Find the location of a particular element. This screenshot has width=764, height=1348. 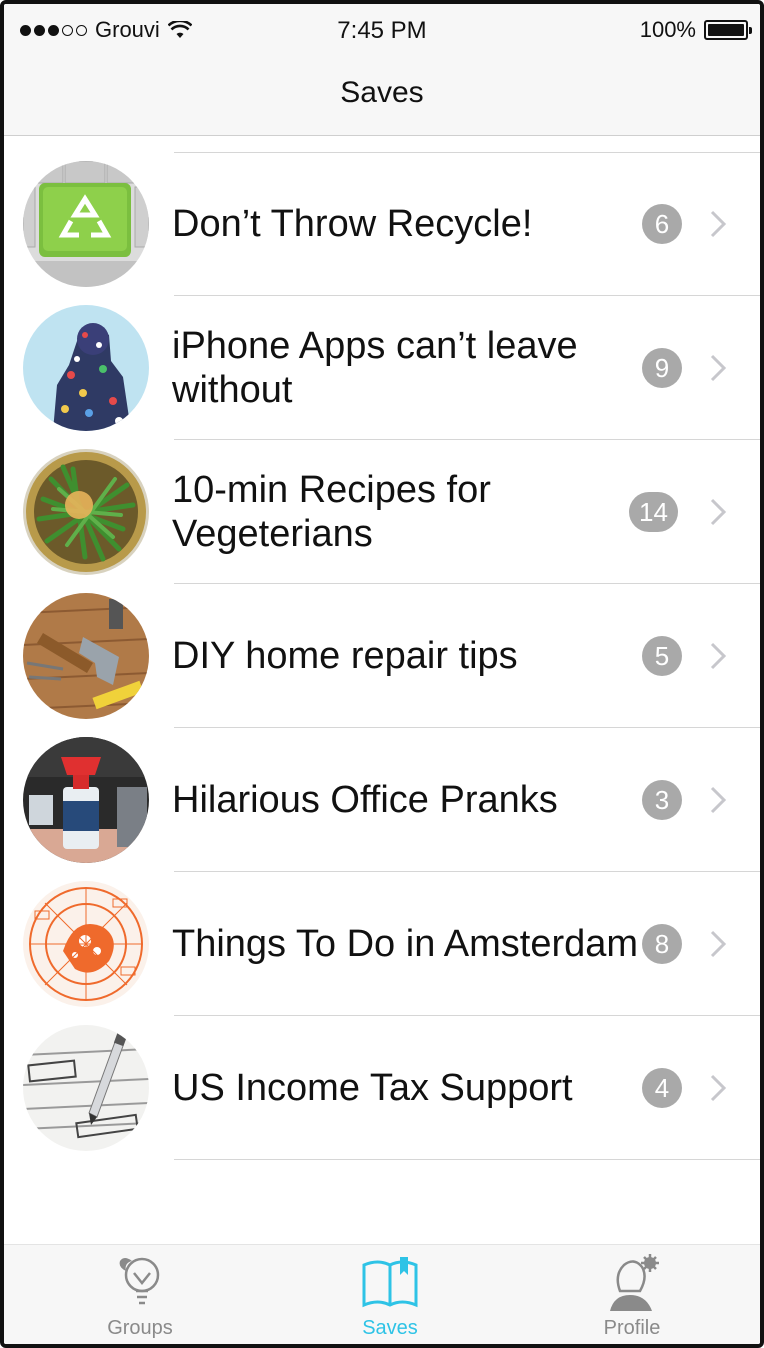

list-item: iPhone Apps can’t leave without 9 is located at coordinates (382, 368).